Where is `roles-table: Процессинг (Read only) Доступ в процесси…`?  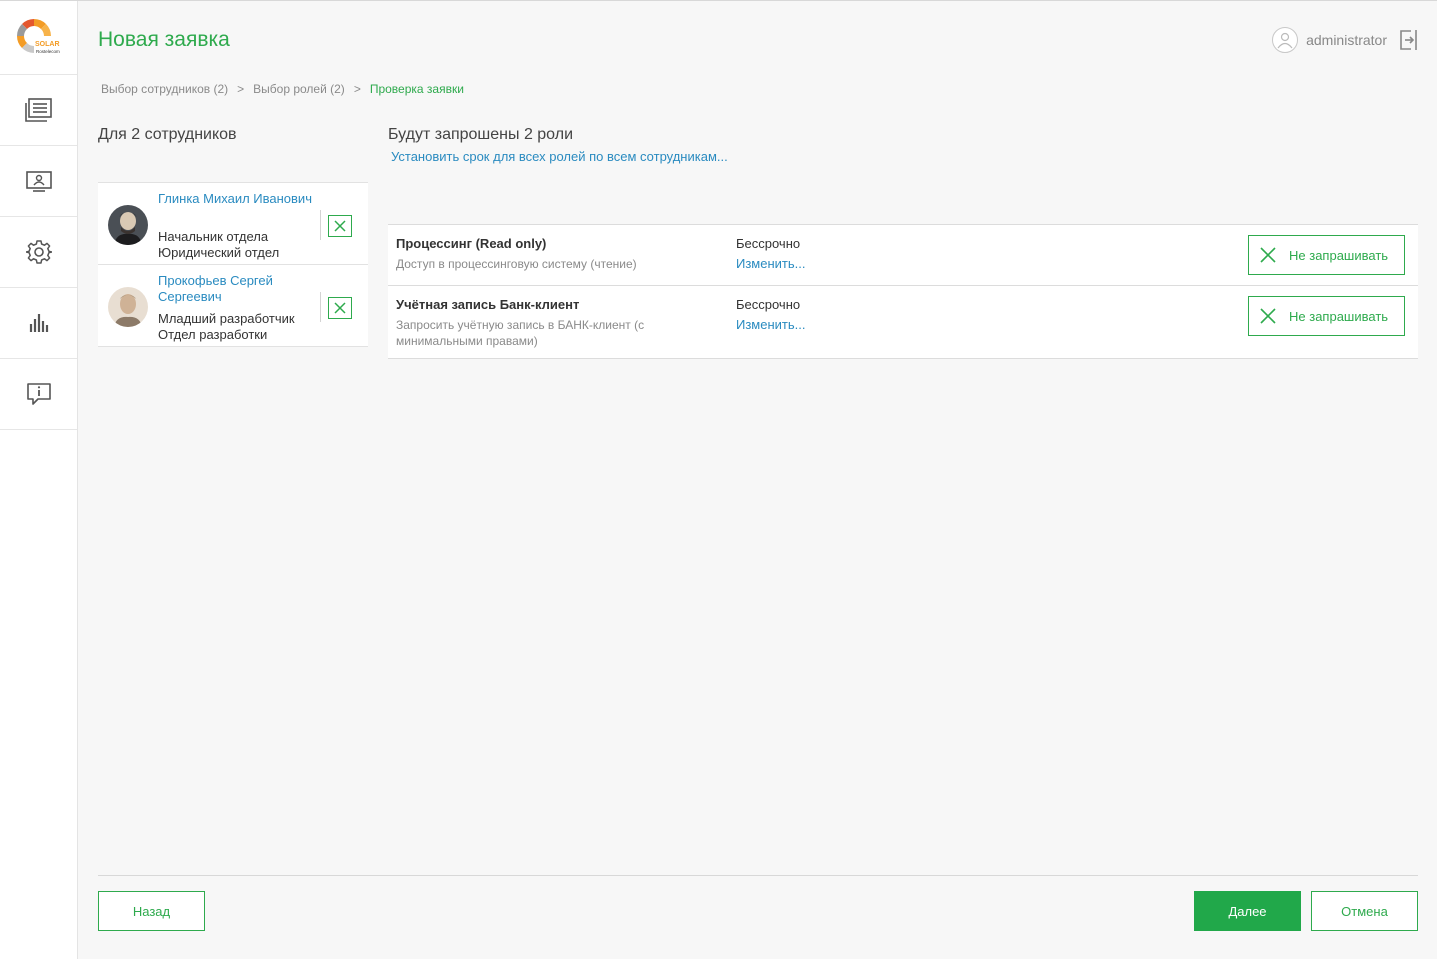 roles-table: Процессинг (Read only) Доступ в процесси… is located at coordinates (903, 291).